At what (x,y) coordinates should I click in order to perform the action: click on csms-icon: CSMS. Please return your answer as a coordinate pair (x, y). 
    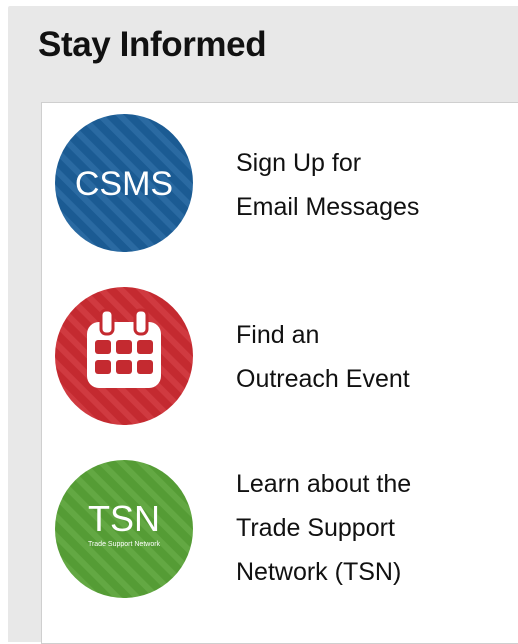
    Looking at the image, I should click on (124, 183).